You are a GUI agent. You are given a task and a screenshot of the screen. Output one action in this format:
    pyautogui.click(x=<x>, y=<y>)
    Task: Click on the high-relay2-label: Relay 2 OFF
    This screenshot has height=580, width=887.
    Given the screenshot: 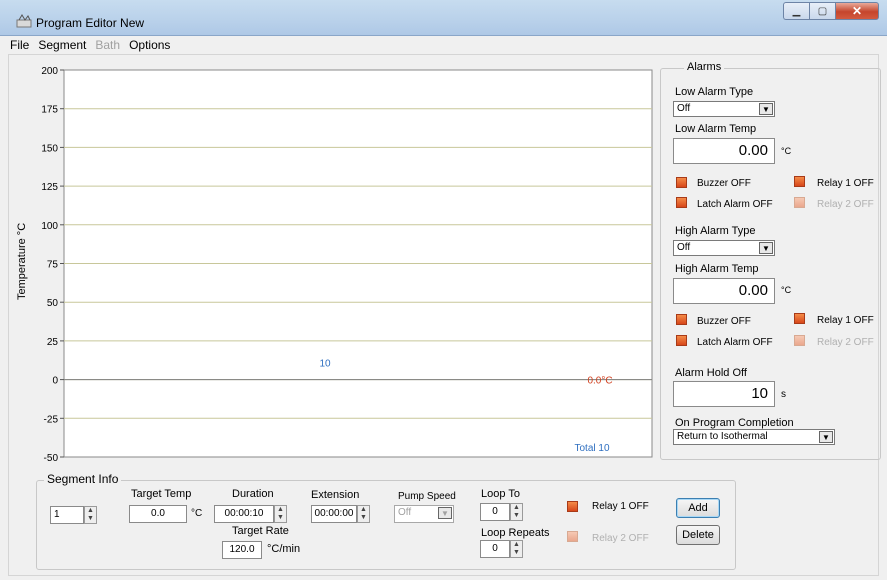 What is the action you would take?
    pyautogui.click(x=845, y=342)
    